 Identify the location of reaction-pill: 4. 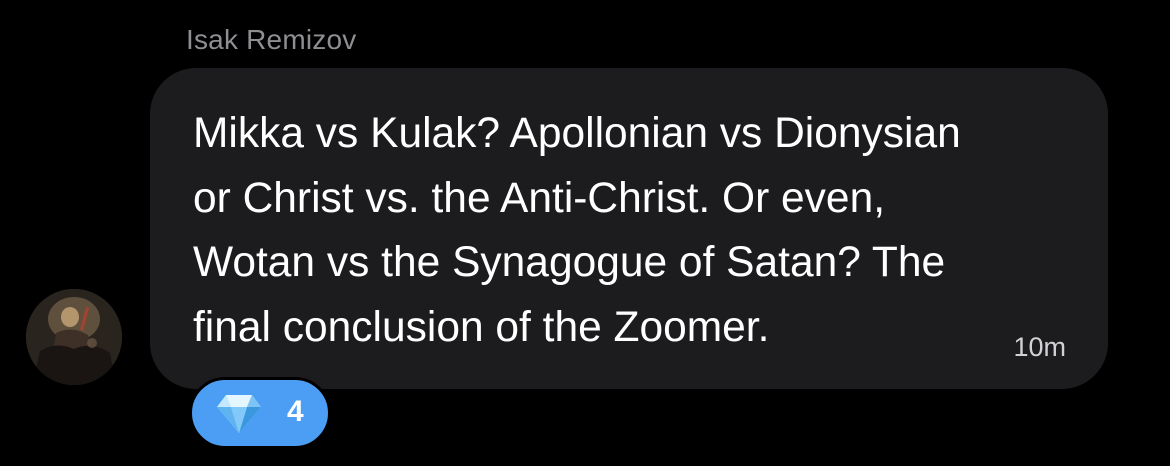
(260, 413).